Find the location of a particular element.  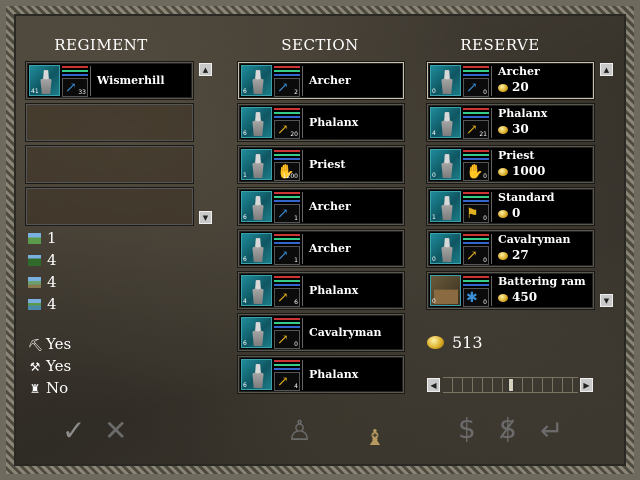

regiment-scroll-up-button: ▲ is located at coordinates (205, 69).